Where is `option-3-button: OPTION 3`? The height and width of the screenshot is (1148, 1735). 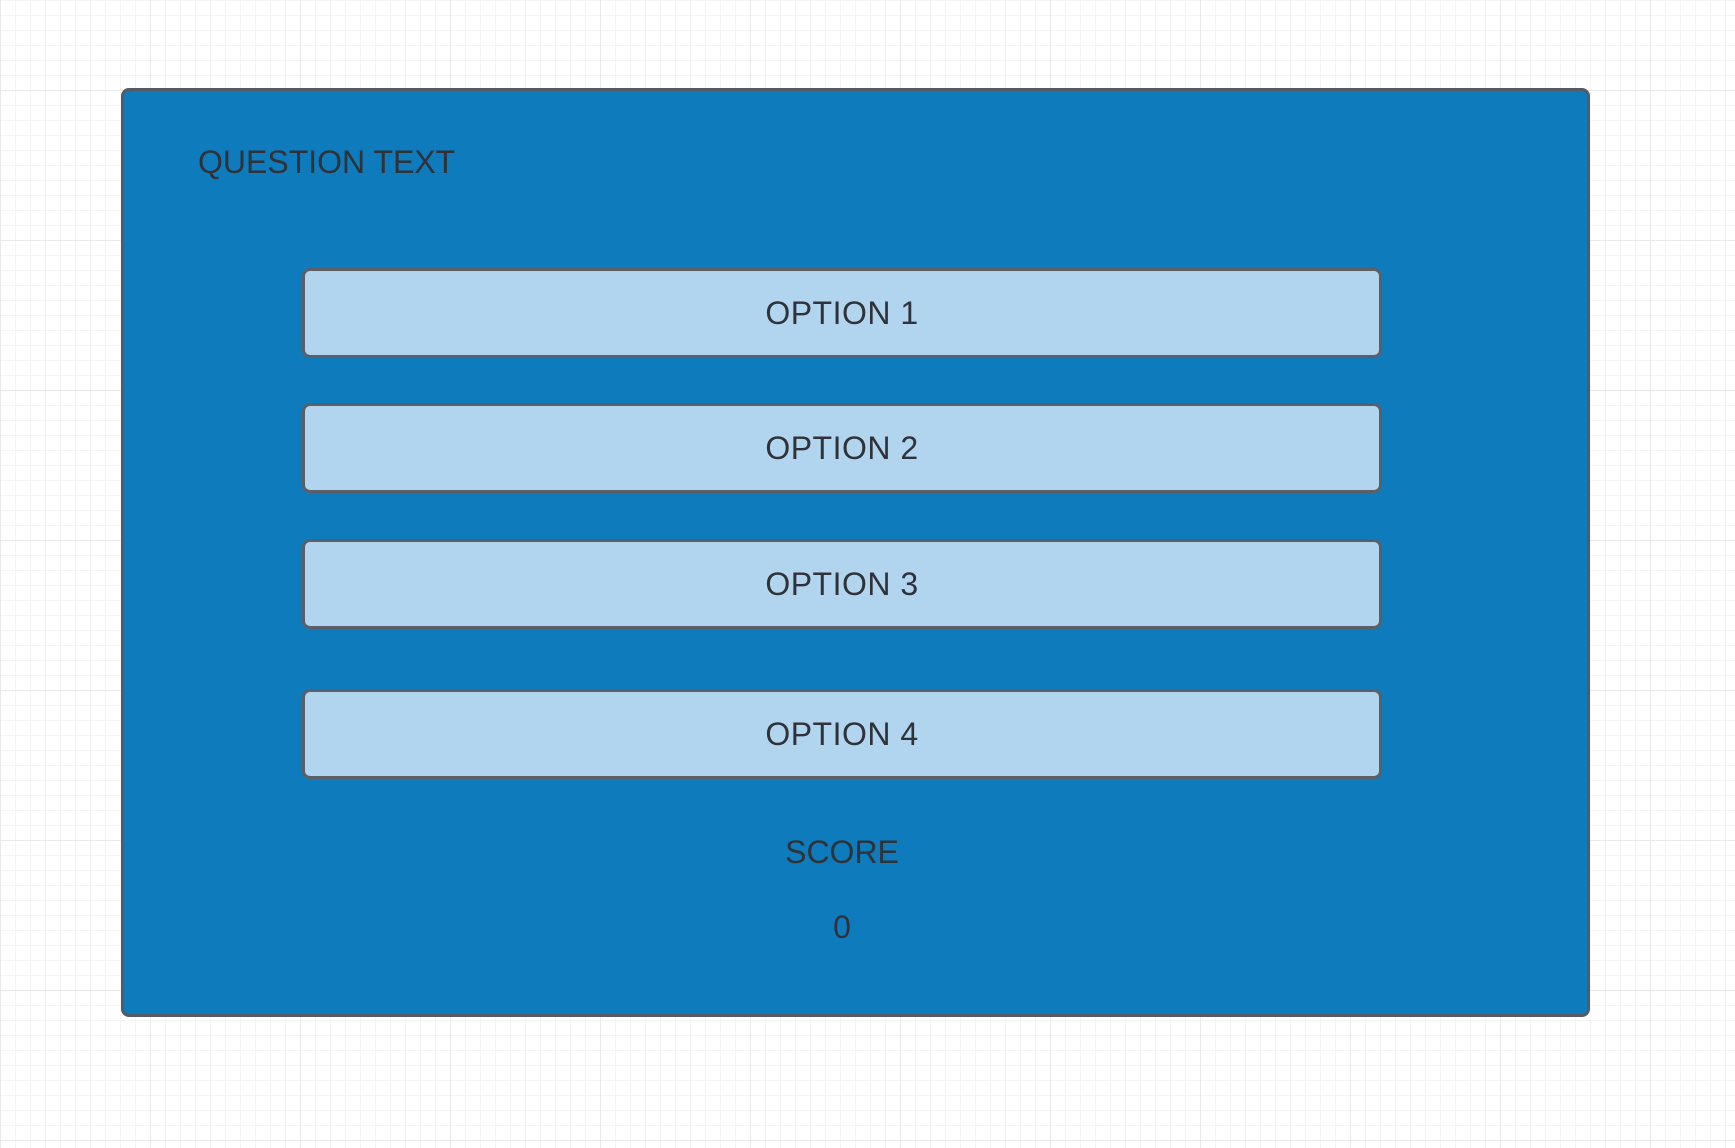
option-3-button: OPTION 3 is located at coordinates (842, 584).